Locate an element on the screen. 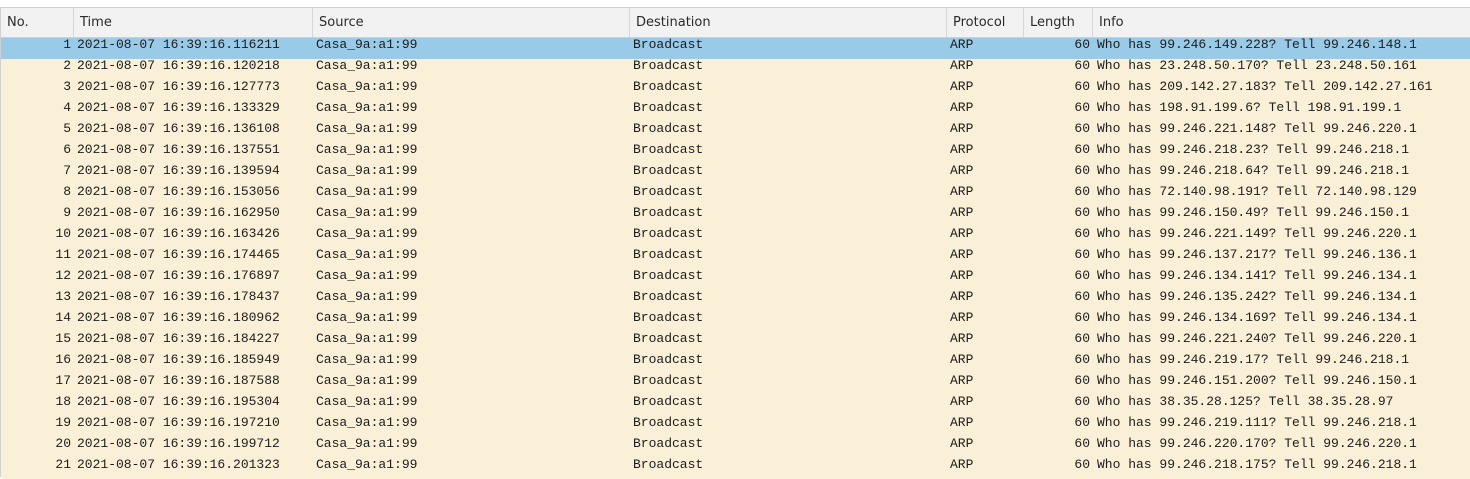 This screenshot has height=479, width=1470. packet-number: 2 is located at coordinates (67, 66).